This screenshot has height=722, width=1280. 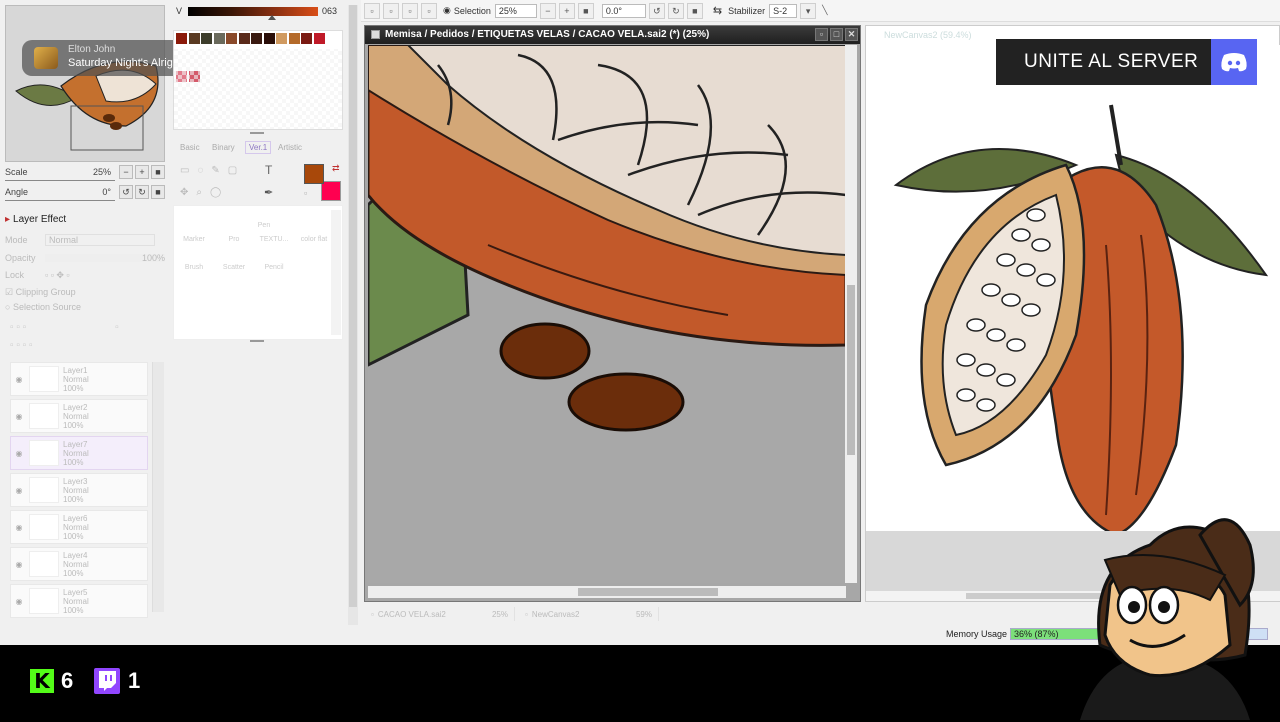 I want to click on rotate-cw-button: ↻, so click(x=675, y=10).